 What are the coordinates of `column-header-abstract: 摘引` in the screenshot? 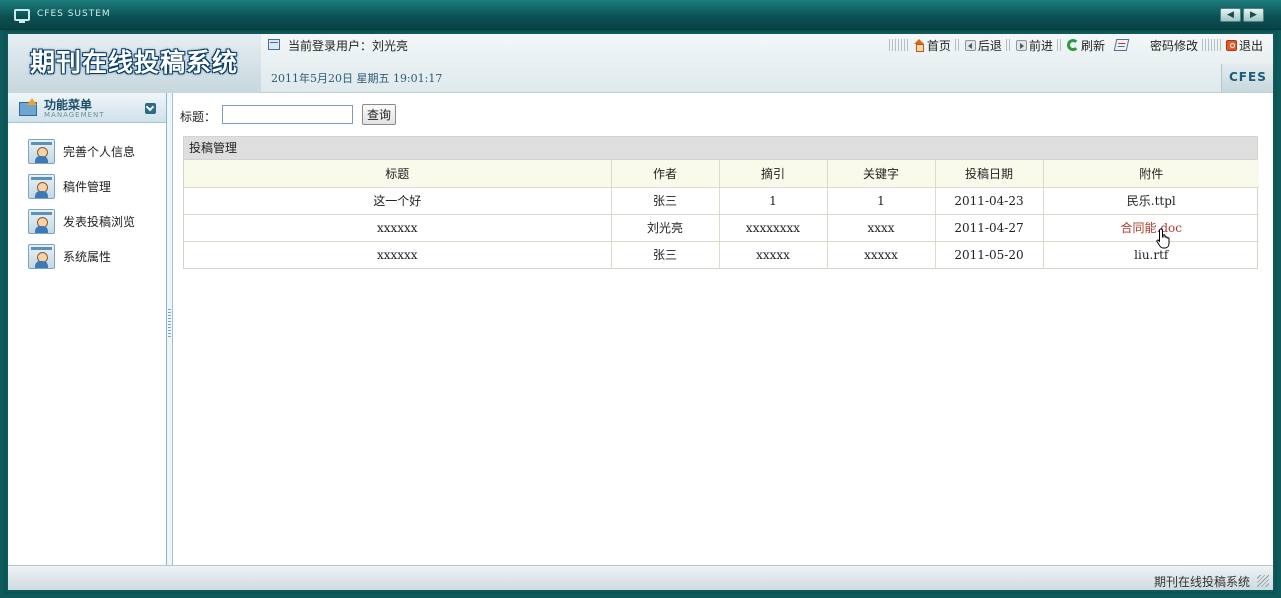 It's located at (773, 174).